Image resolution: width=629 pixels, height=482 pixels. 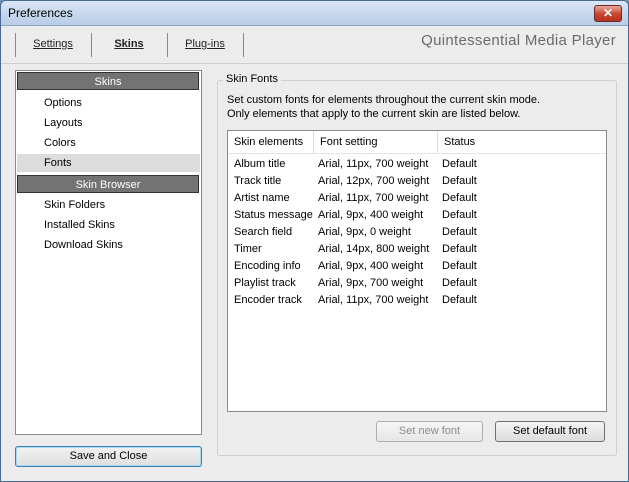 What do you see at coordinates (271, 142) in the screenshot?
I see `column-header-skin-elements: Skin elements` at bounding box center [271, 142].